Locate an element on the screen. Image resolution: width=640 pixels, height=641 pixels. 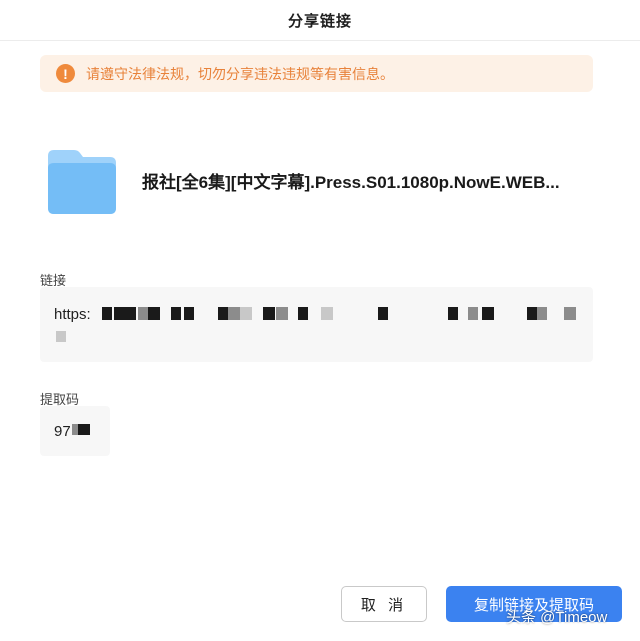
link-field: https: is located at coordinates (316, 324).